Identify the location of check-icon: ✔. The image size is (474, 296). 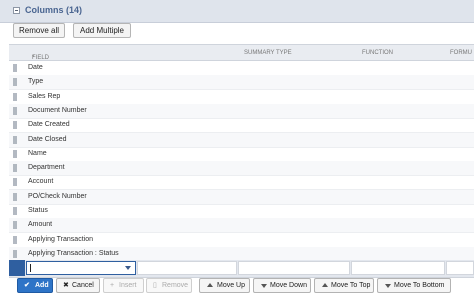
(27, 285).